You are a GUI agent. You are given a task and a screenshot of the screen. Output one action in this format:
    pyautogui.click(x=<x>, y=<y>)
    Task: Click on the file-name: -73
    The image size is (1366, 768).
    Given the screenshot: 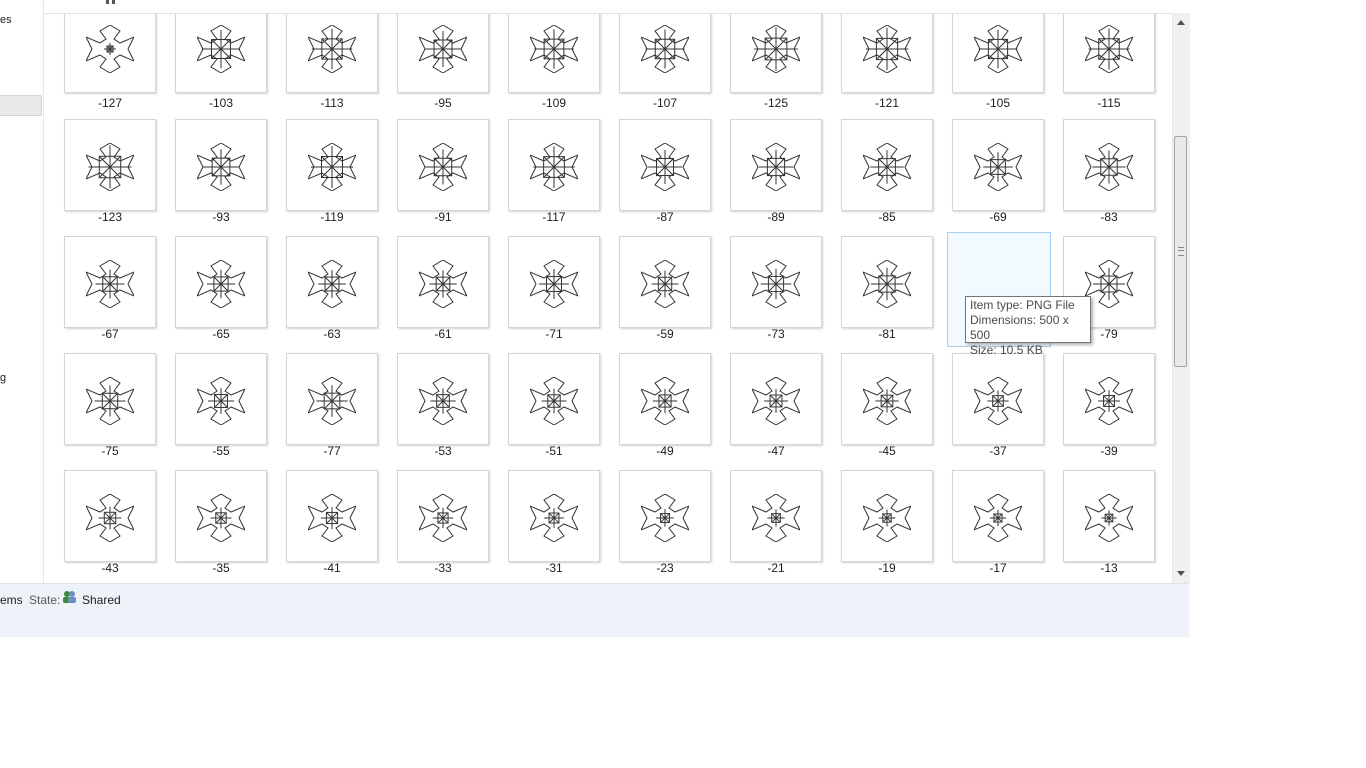 What is the action you would take?
    pyautogui.click(x=776, y=334)
    